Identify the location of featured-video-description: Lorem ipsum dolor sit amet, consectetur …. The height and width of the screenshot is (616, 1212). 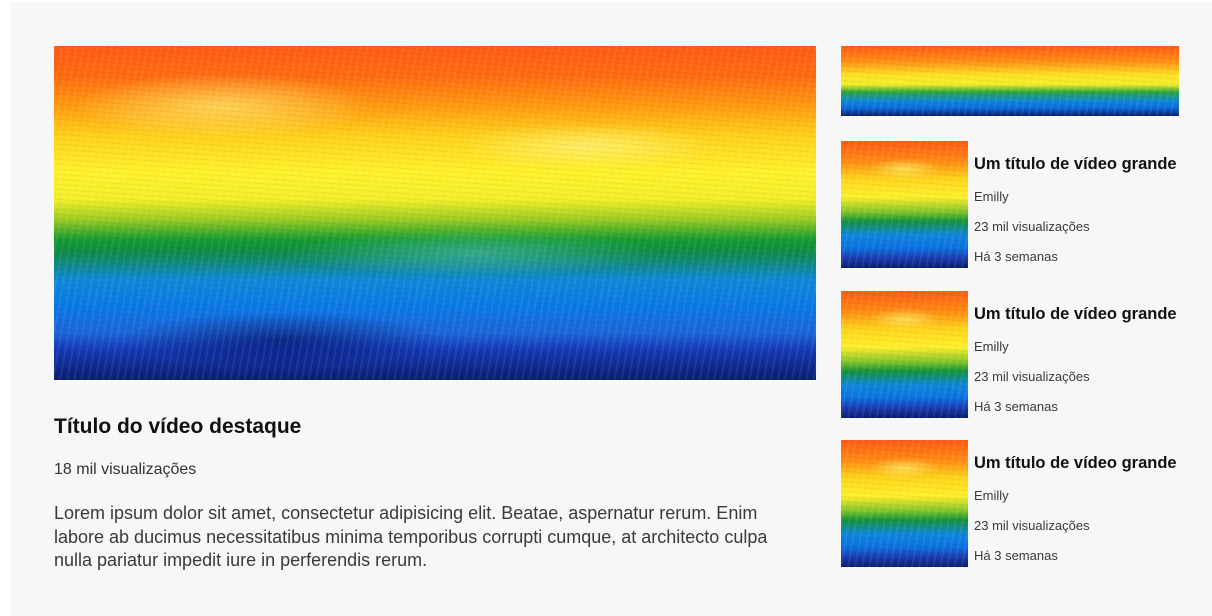
(411, 536).